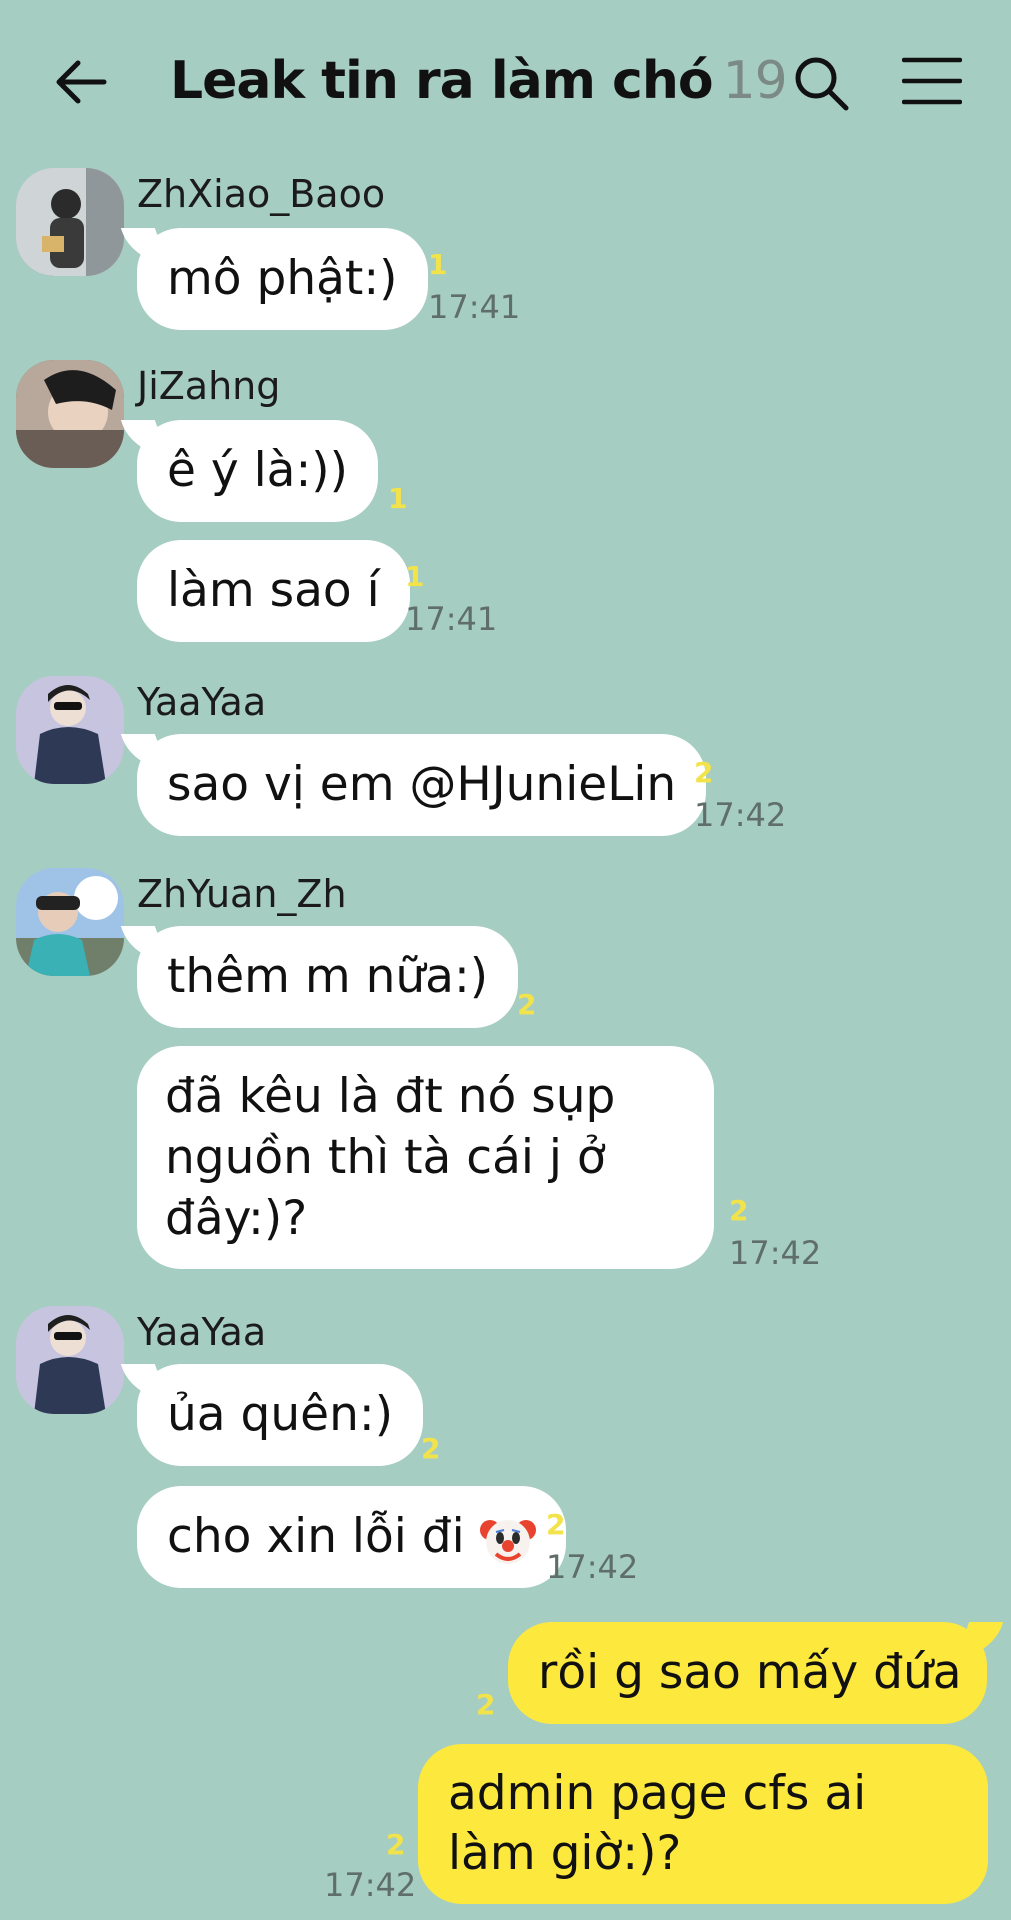 Image resolution: width=1011 pixels, height=1920 pixels. What do you see at coordinates (442, 81) in the screenshot?
I see `chat-title-text: Leak tin ra làm chó` at bounding box center [442, 81].